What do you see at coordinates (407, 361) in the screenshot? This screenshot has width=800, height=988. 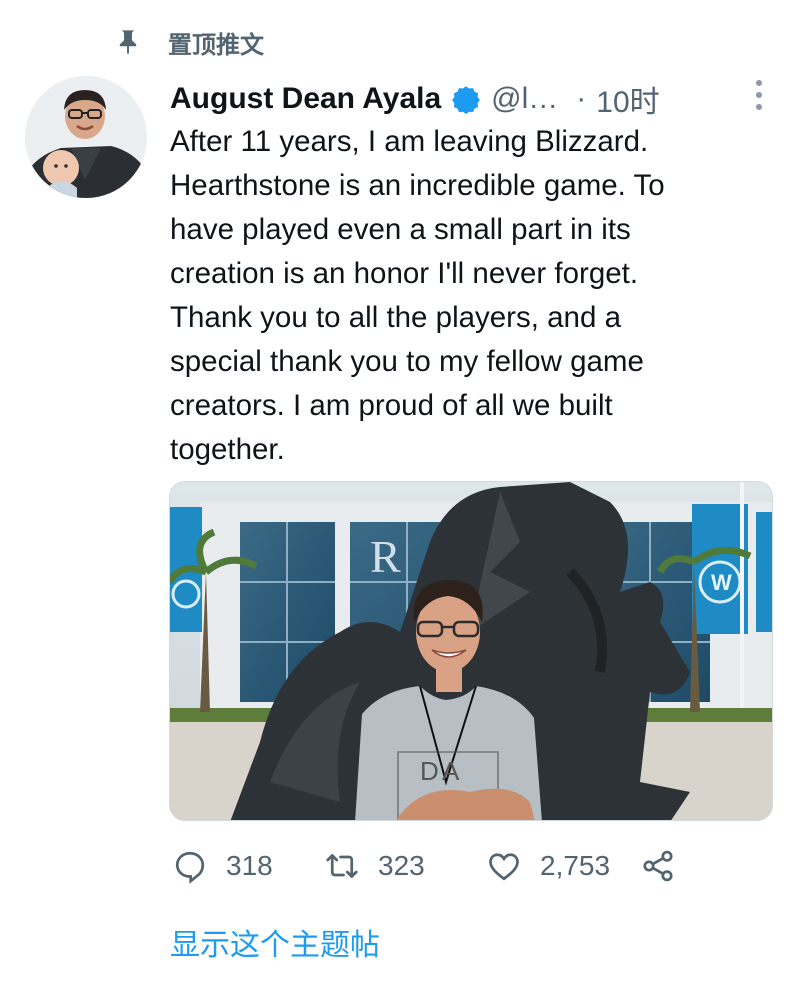 I see `tweet-line: special thank you to my fellow game` at bounding box center [407, 361].